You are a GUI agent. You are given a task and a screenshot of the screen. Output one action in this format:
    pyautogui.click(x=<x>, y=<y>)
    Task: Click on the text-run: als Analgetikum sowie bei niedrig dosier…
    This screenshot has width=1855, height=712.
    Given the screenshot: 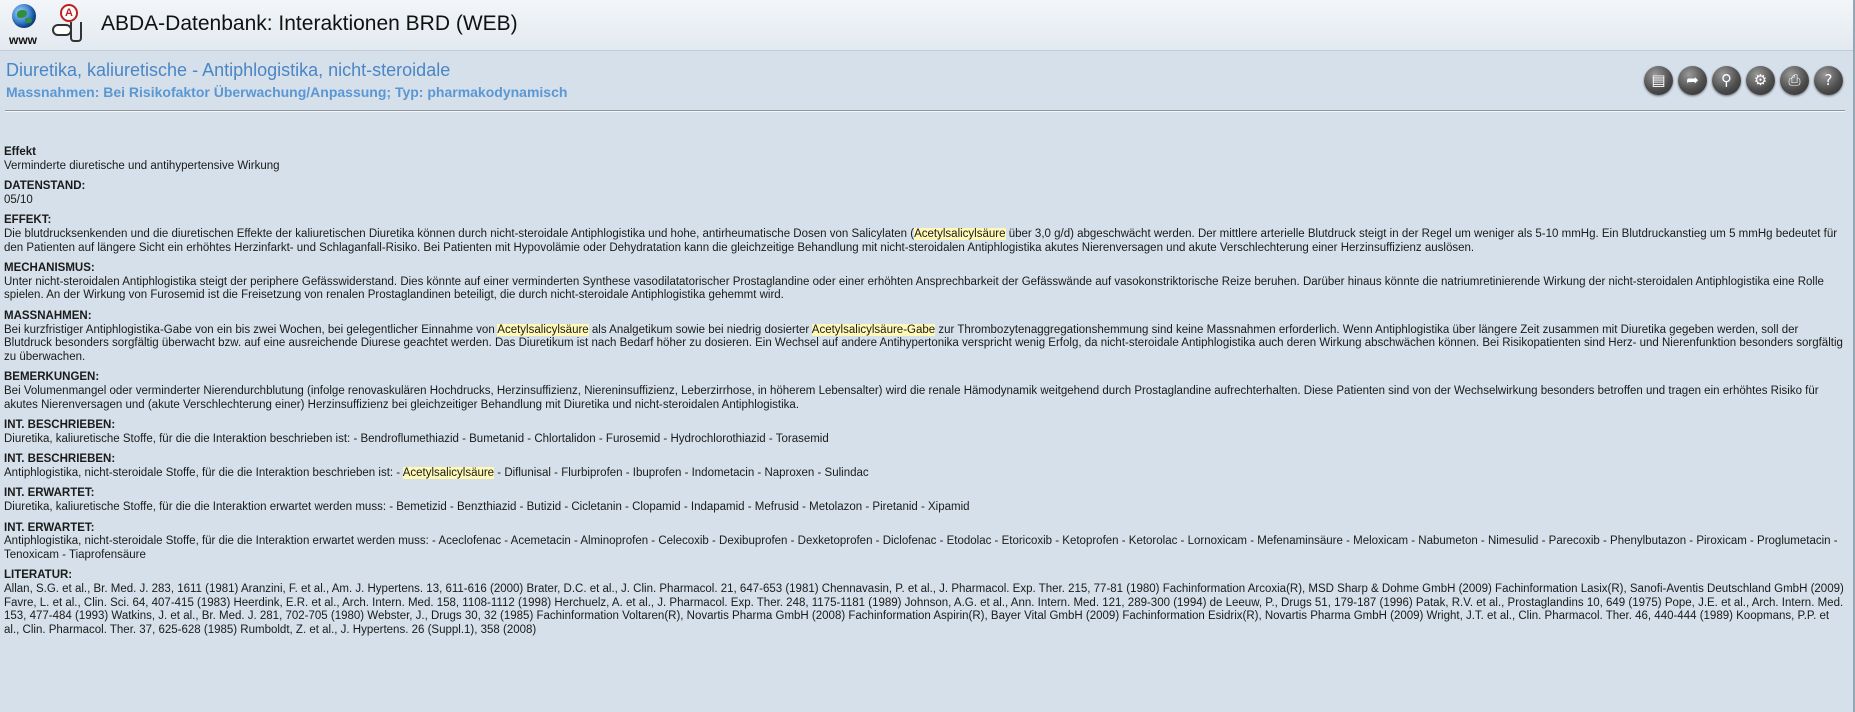 What is the action you would take?
    pyautogui.click(x=700, y=329)
    